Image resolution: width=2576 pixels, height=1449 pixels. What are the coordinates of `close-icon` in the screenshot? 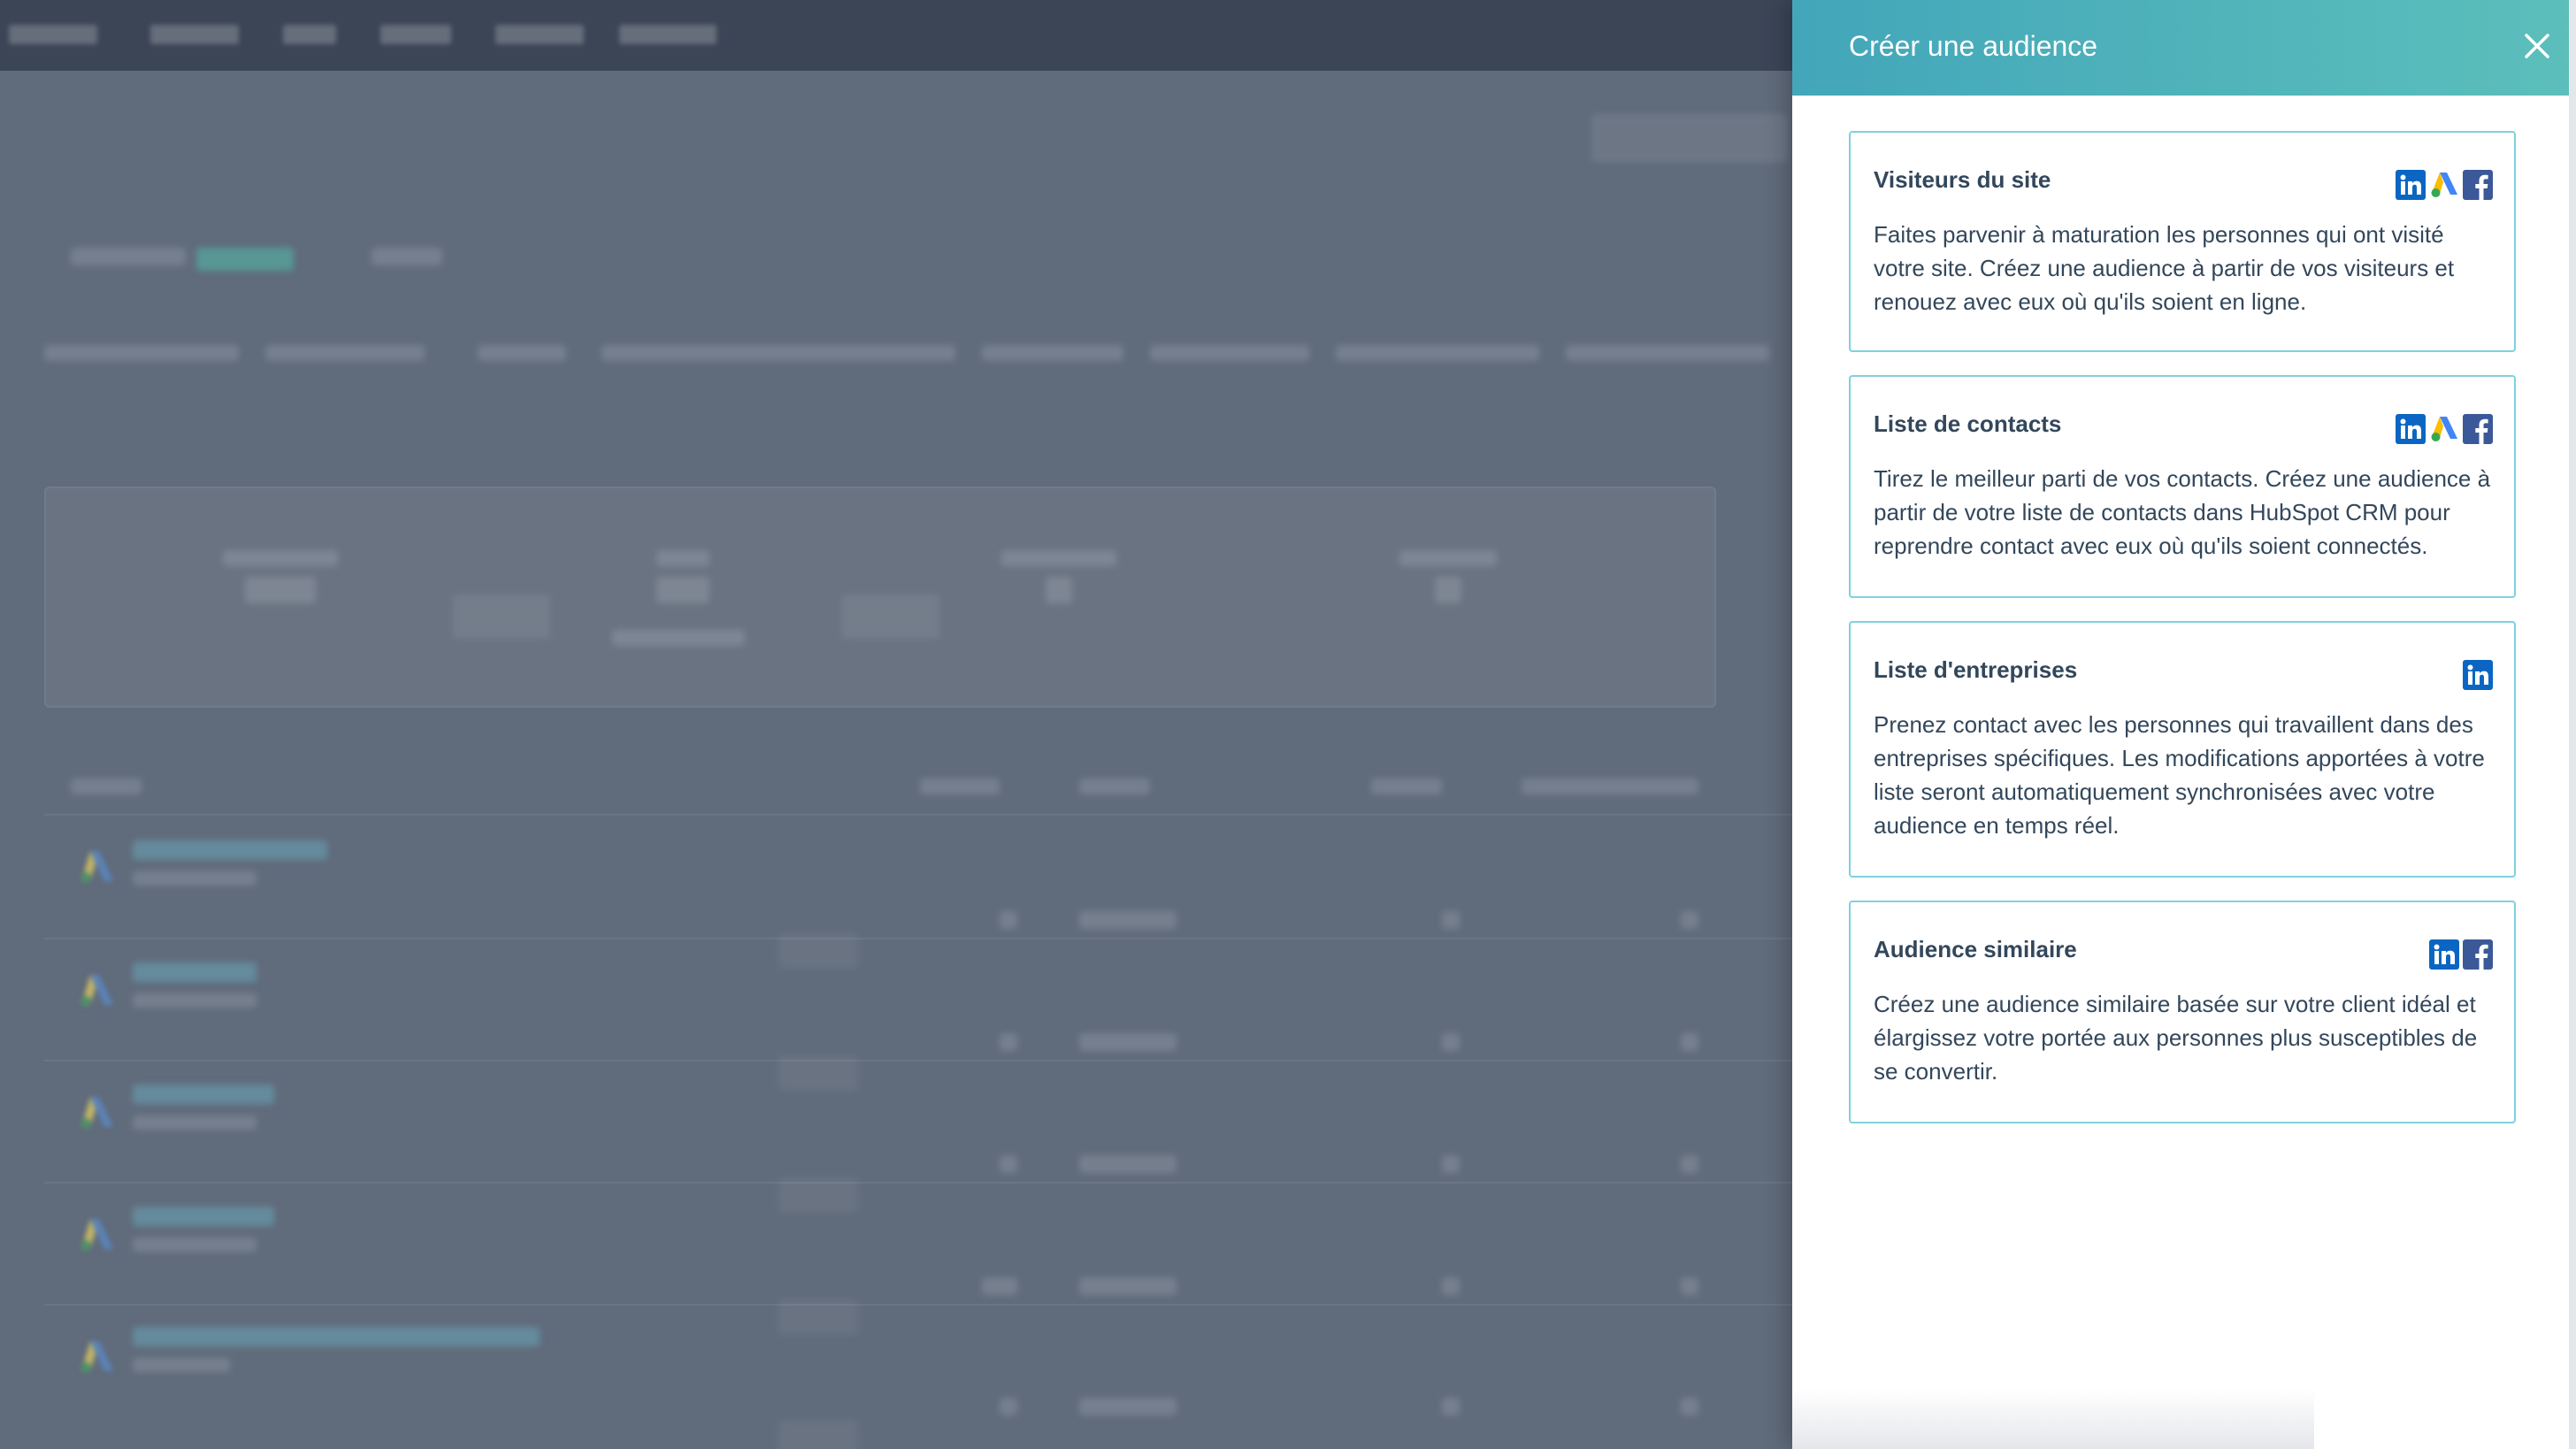 It's located at (2537, 46).